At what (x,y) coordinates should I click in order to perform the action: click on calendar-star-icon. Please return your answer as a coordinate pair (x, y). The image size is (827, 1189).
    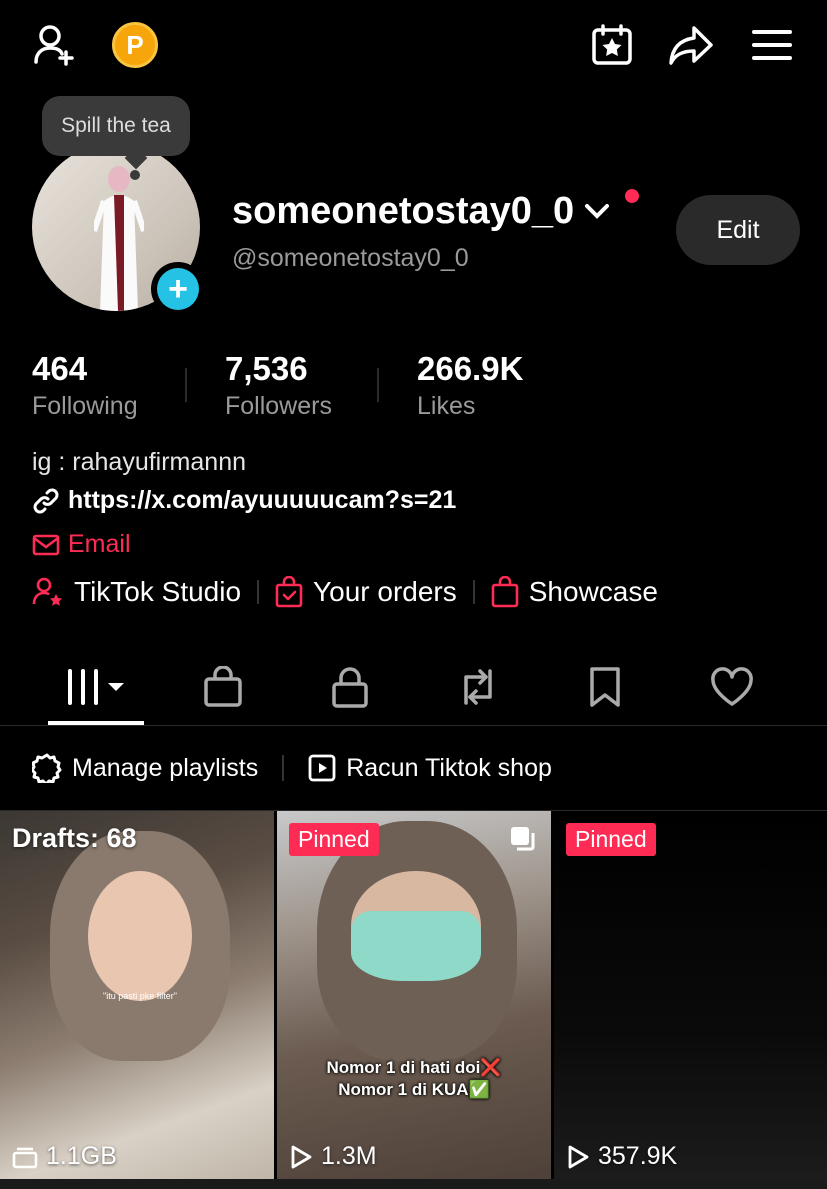
    Looking at the image, I should click on (612, 45).